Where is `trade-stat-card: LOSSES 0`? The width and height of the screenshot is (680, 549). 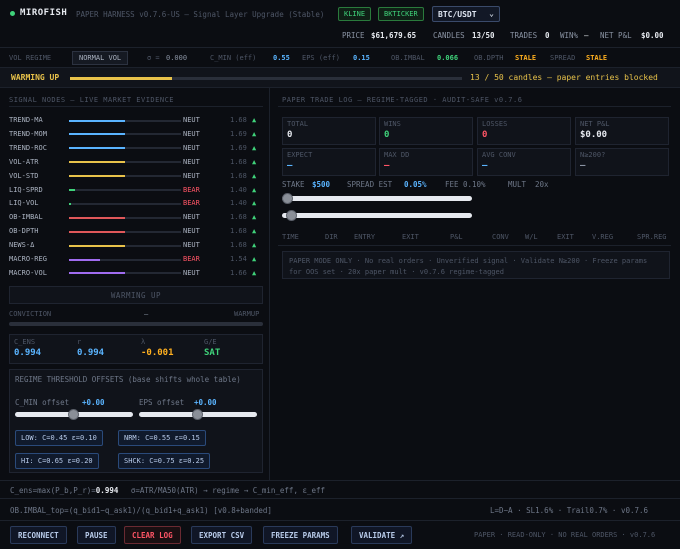 trade-stat-card: LOSSES 0 is located at coordinates (524, 131).